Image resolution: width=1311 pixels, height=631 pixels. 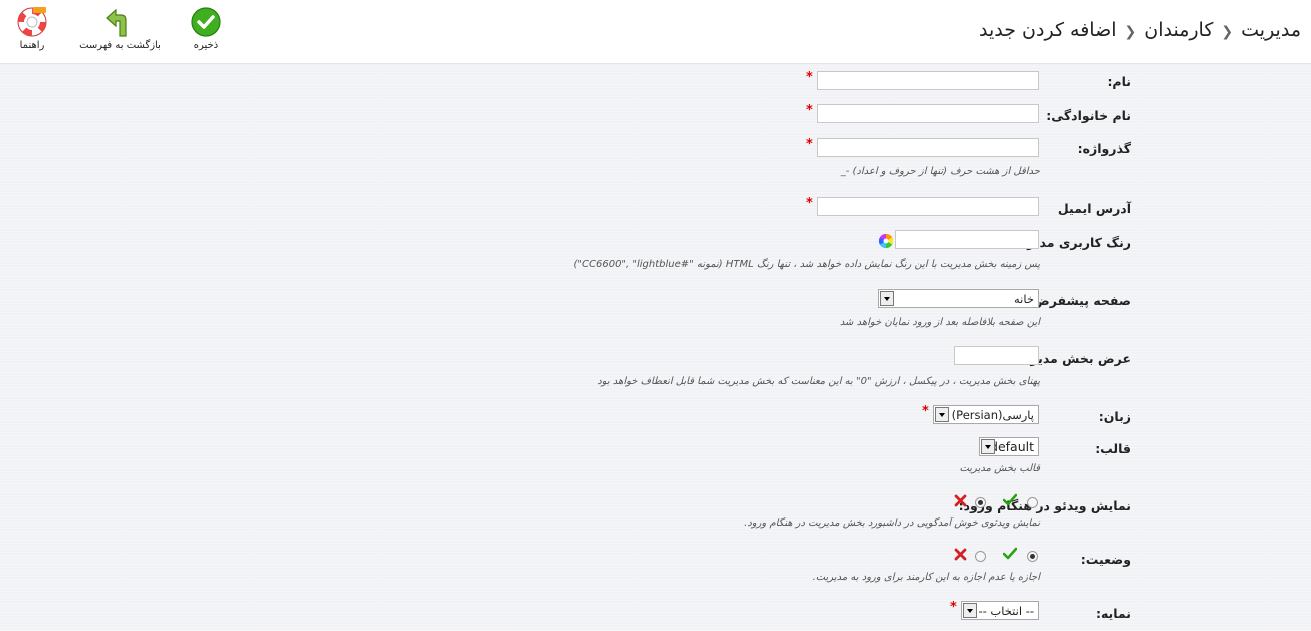 What do you see at coordinates (1012, 446) in the screenshot?
I see `theme-value: default` at bounding box center [1012, 446].